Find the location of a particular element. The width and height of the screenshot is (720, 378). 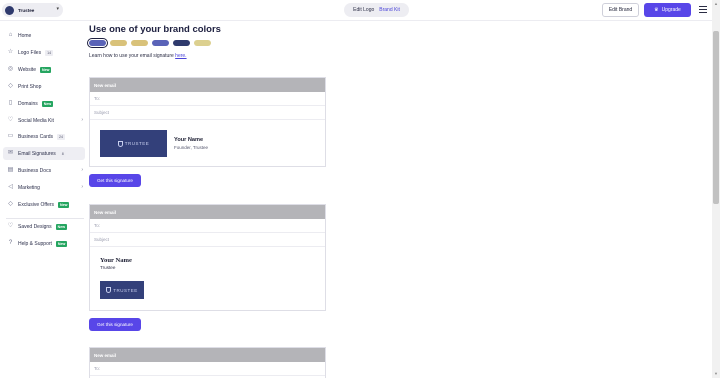

sidebar-item-label: Print Shop is located at coordinates (30, 86).